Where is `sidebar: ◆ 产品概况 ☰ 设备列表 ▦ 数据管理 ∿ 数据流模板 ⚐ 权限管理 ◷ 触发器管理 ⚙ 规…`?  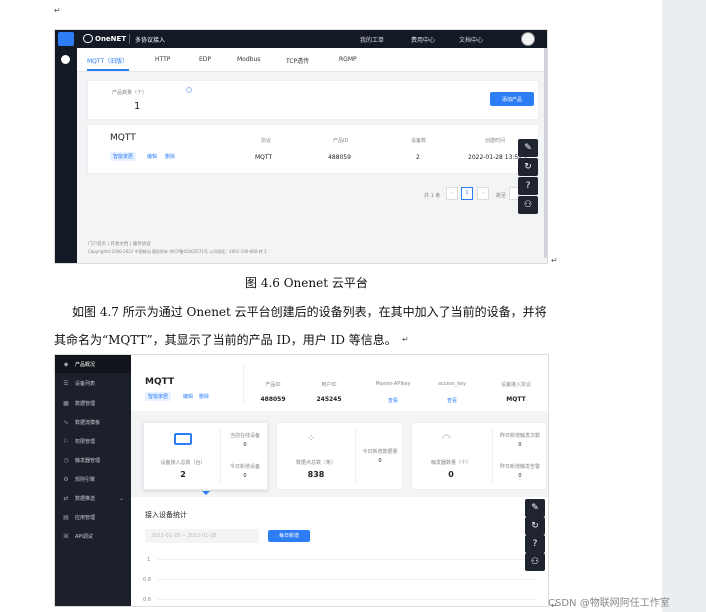
sidebar: ◆ 产品概况 ☰ 设备列表 ▦ 数据管理 ∿ 数据流模板 ⚐ 权限管理 ◷ 触发器管理 ⚙ 规… is located at coordinates (93, 480).